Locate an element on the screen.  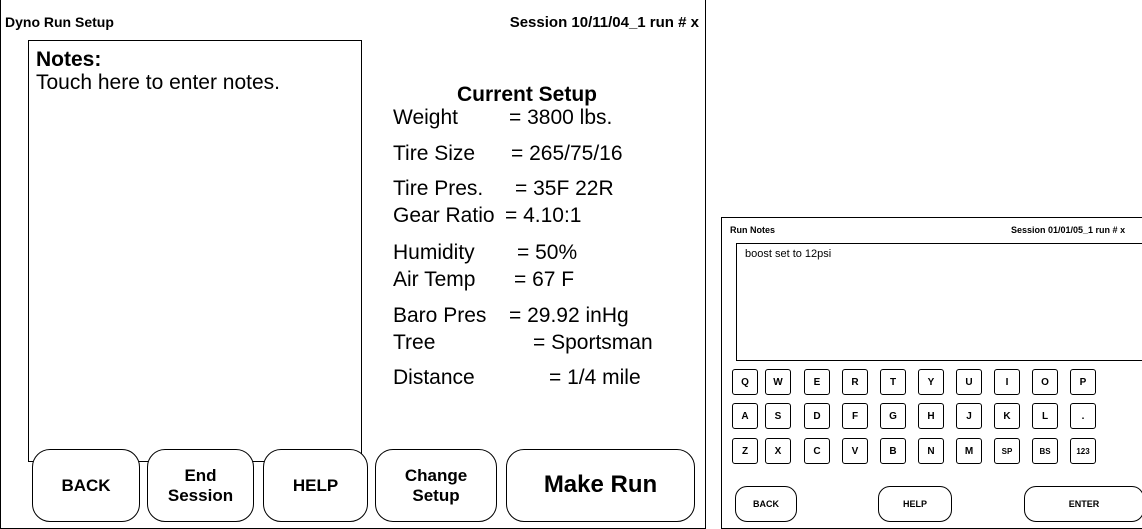
run-notes-title: Run Notes is located at coordinates (752, 230).